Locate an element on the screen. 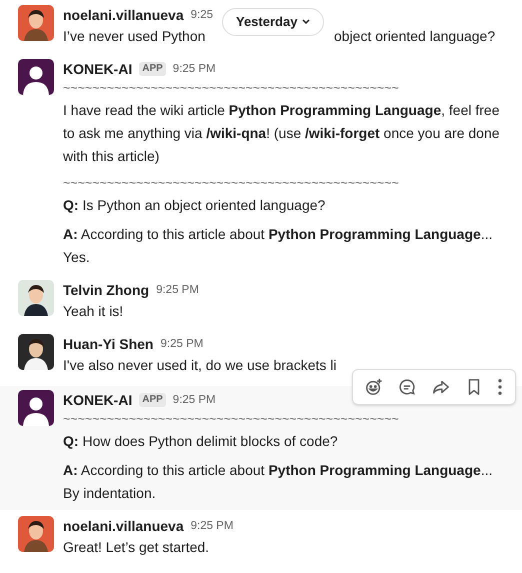 The image size is (522, 573). share-arrow-icon is located at coordinates (441, 387).